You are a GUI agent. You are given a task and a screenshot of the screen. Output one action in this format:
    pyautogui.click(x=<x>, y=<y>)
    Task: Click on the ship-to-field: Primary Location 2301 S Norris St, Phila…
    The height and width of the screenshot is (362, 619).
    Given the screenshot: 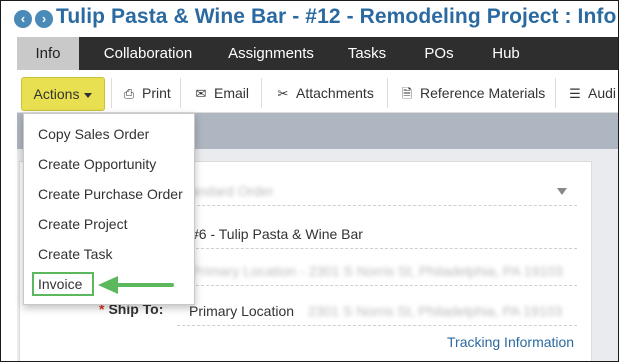 What is the action you would take?
    pyautogui.click(x=377, y=311)
    